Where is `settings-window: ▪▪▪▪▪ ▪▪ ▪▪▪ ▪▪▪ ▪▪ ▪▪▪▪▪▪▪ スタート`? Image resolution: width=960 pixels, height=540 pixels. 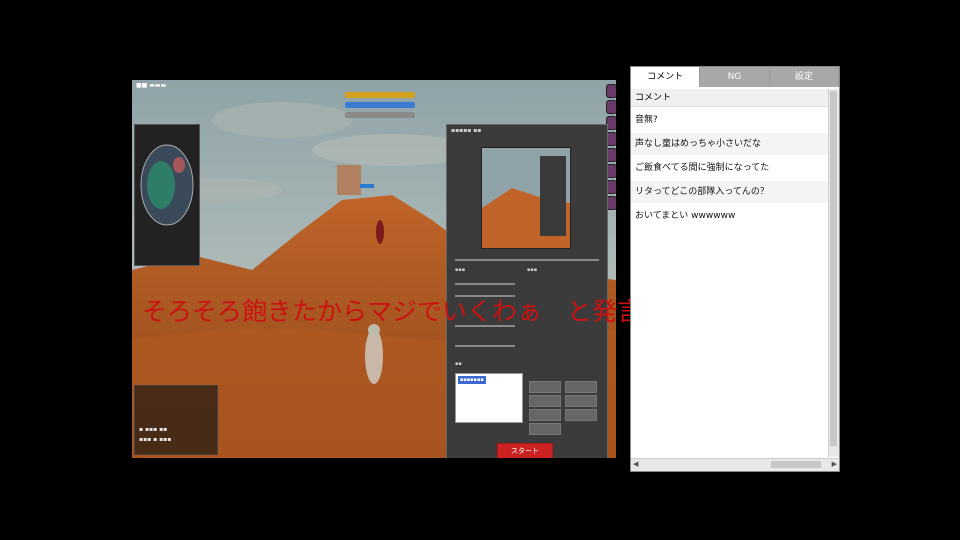 settings-window: ▪▪▪▪▪ ▪▪ ▪▪▪ ▪▪▪ ▪▪ ▪▪▪▪▪▪▪ スタート is located at coordinates (527, 291).